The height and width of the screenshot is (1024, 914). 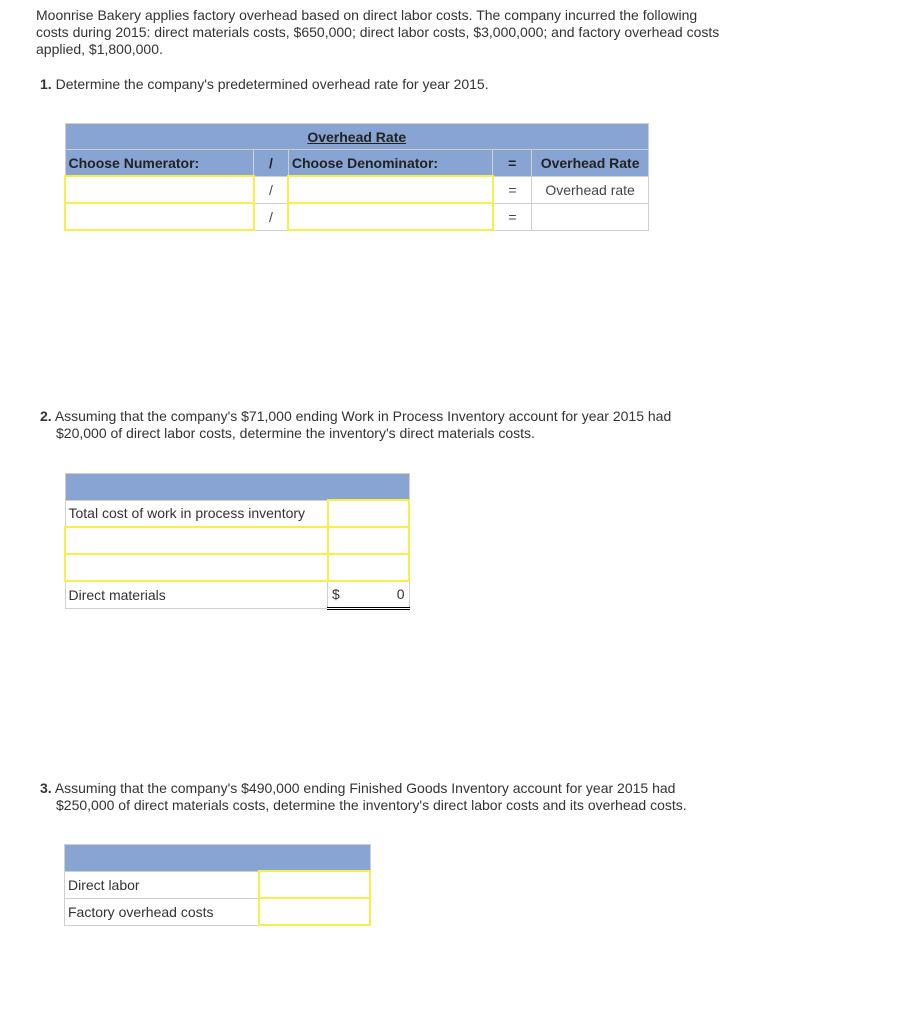 I want to click on question-number: 1., so click(x=46, y=84).